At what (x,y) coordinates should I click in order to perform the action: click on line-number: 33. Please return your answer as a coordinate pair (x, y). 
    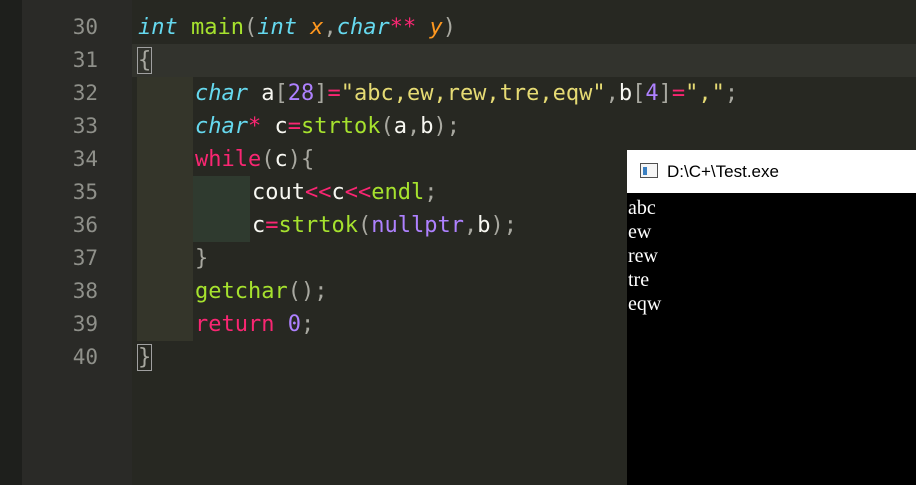
    Looking at the image, I should click on (85, 126).